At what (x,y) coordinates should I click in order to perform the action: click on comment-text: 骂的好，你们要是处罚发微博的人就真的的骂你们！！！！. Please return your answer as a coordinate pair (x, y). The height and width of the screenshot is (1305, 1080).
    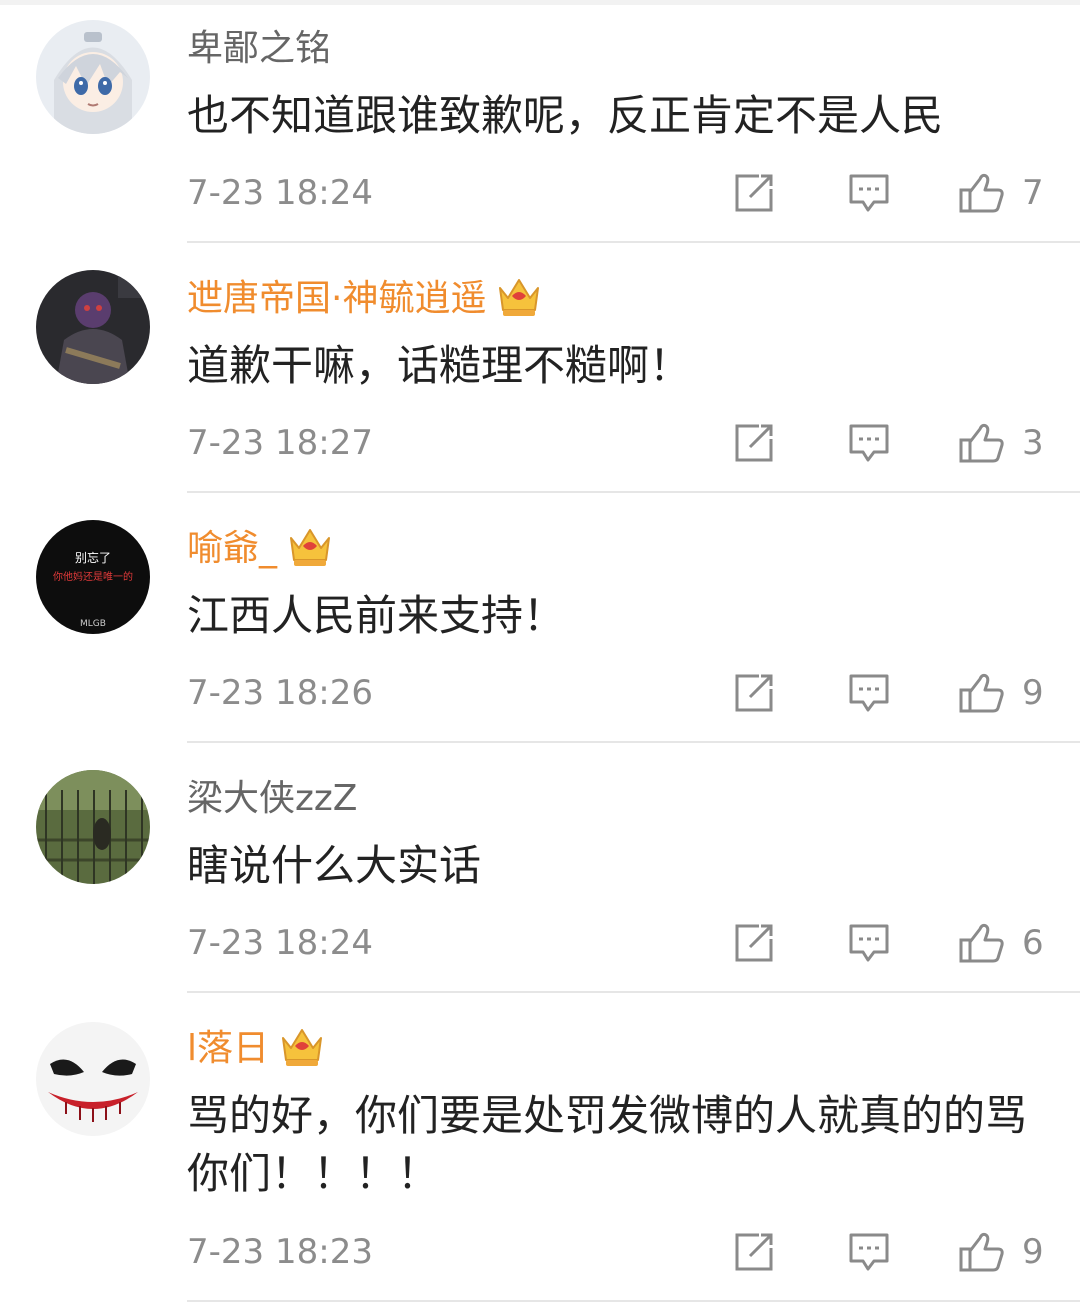
    Looking at the image, I should click on (607, 1144).